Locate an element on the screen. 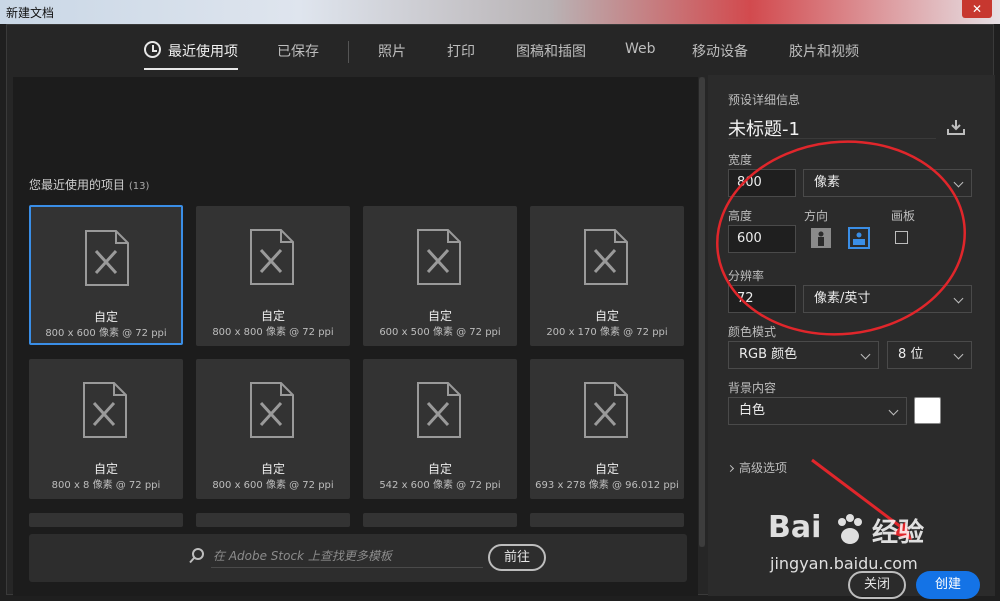 This screenshot has width=1000, height=601. preset-card: 自定 800 x 800 像素 @ 72 ppi is located at coordinates (273, 276).